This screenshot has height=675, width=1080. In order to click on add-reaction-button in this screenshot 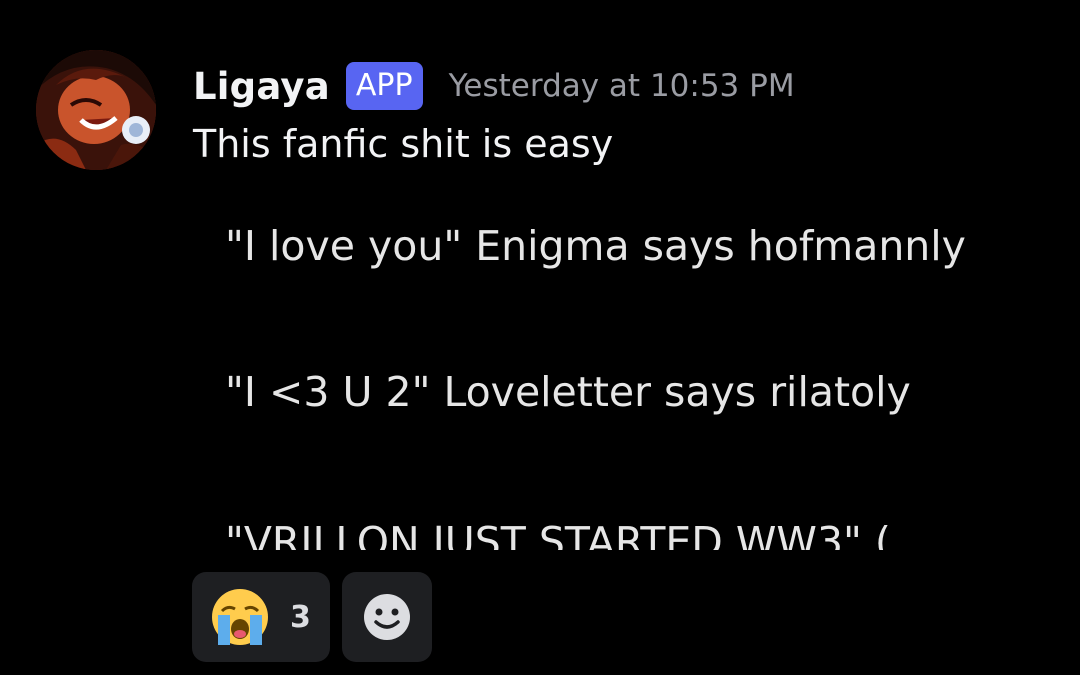, I will do `click(387, 617)`.